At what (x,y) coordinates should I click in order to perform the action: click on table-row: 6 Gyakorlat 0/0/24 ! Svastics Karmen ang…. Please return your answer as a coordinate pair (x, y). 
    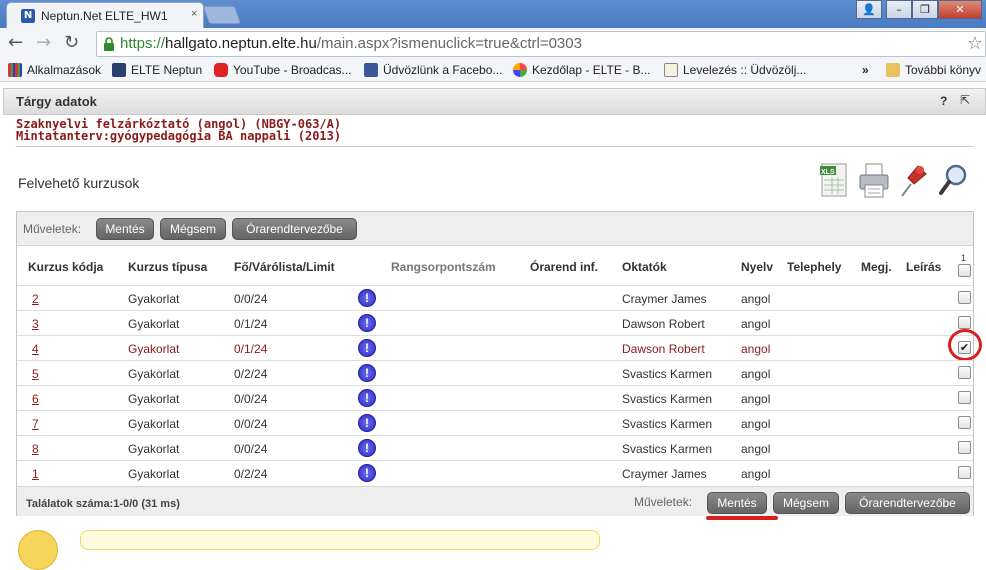
    Looking at the image, I should click on (495, 397).